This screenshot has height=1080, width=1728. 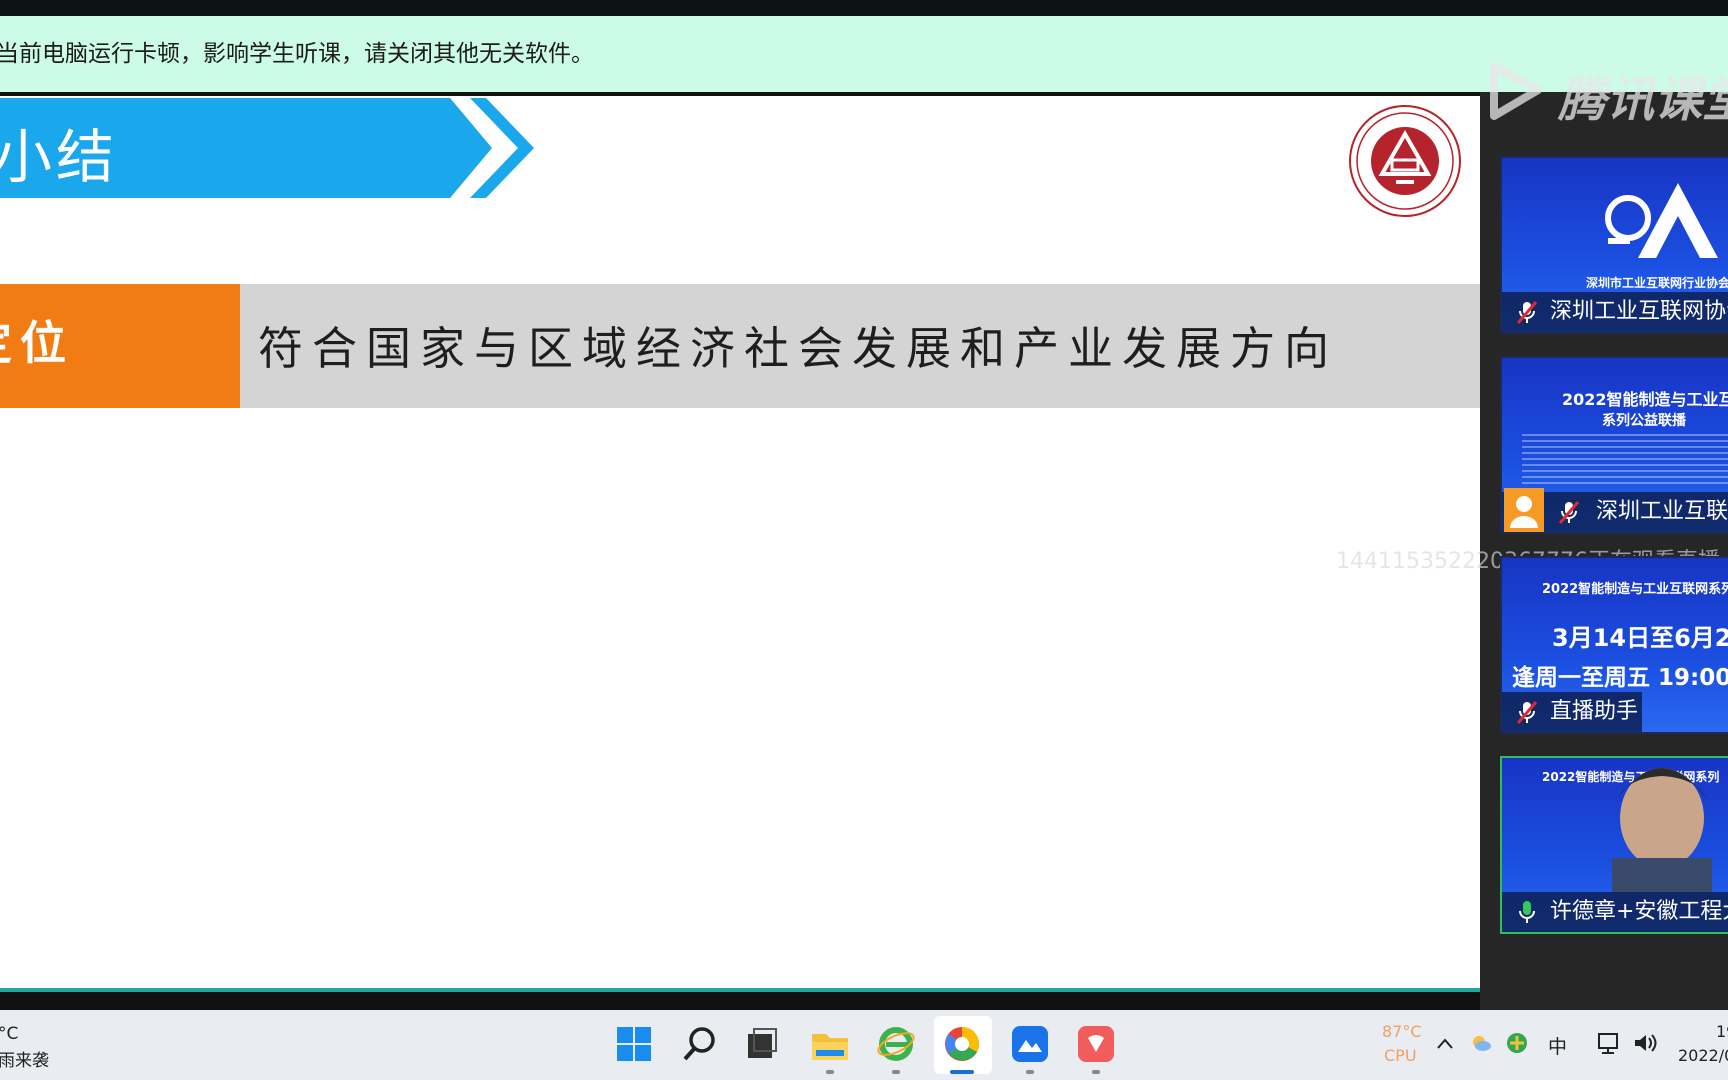 I want to click on weather-desc: 雨来袭, so click(x=24, y=1058).